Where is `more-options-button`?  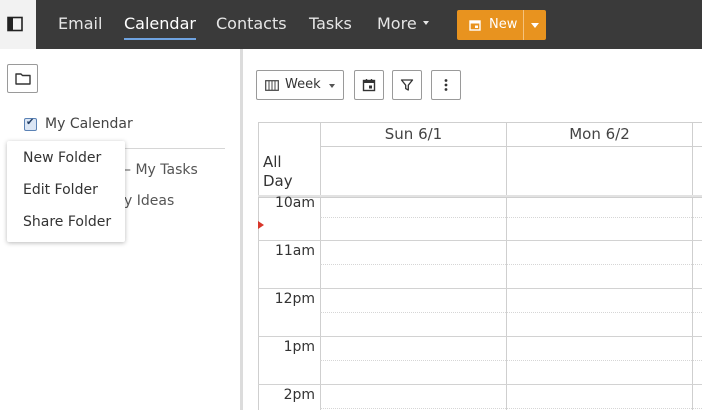 more-options-button is located at coordinates (446, 85).